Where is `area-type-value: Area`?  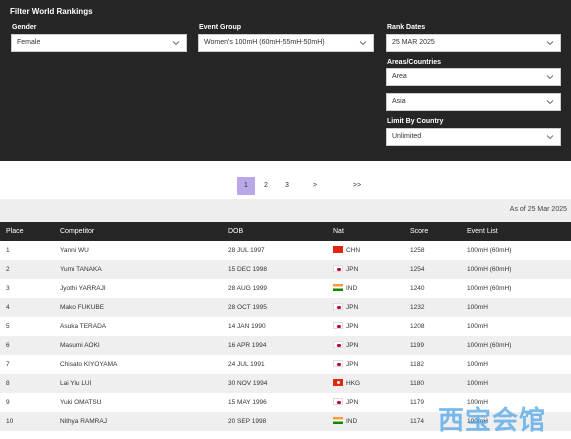 area-type-value: Area is located at coordinates (399, 76).